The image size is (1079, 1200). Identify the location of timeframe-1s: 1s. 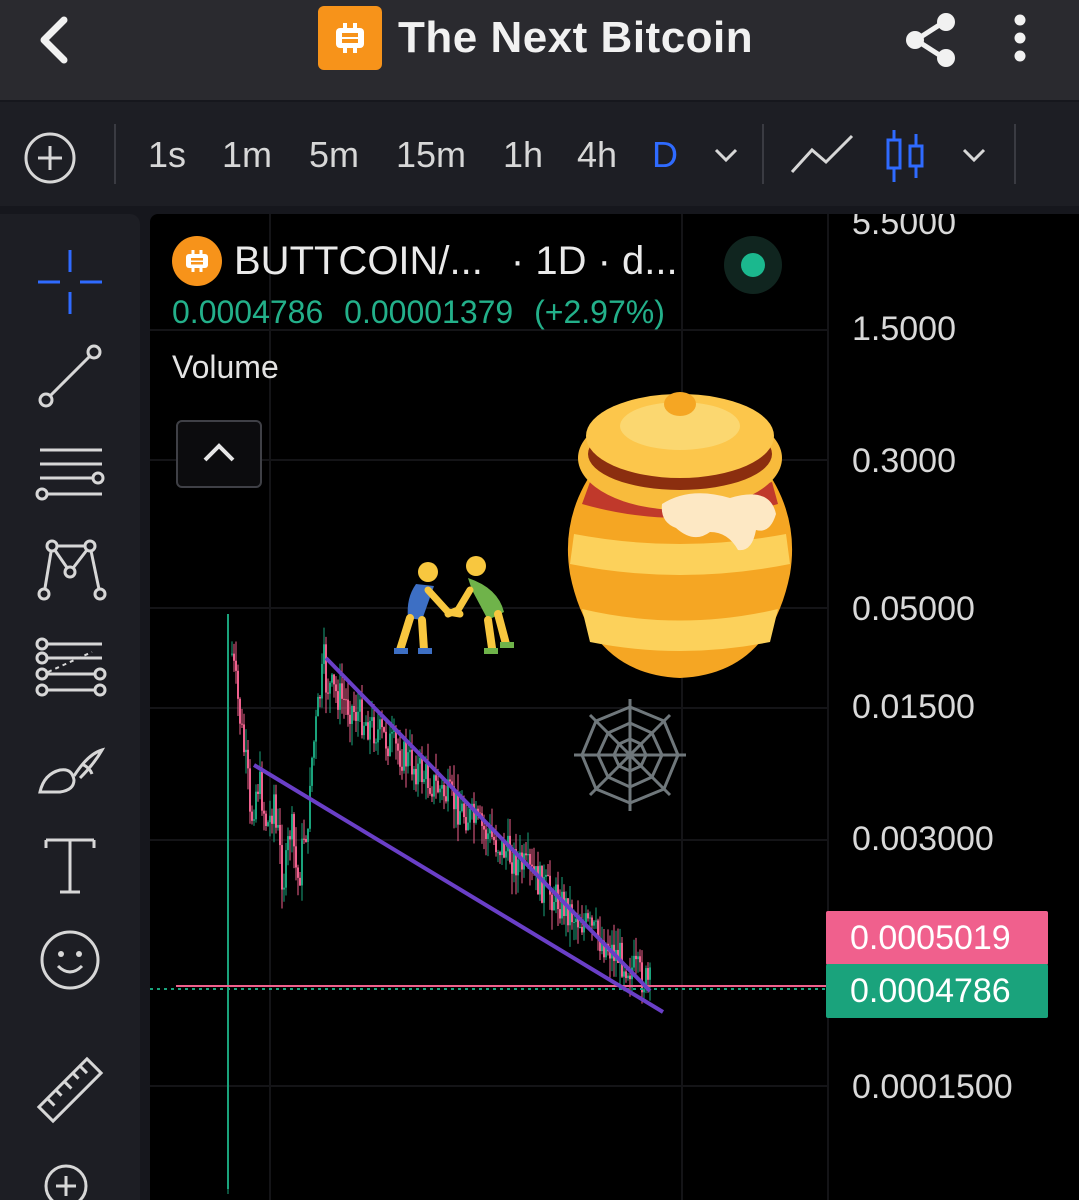
(167, 155).